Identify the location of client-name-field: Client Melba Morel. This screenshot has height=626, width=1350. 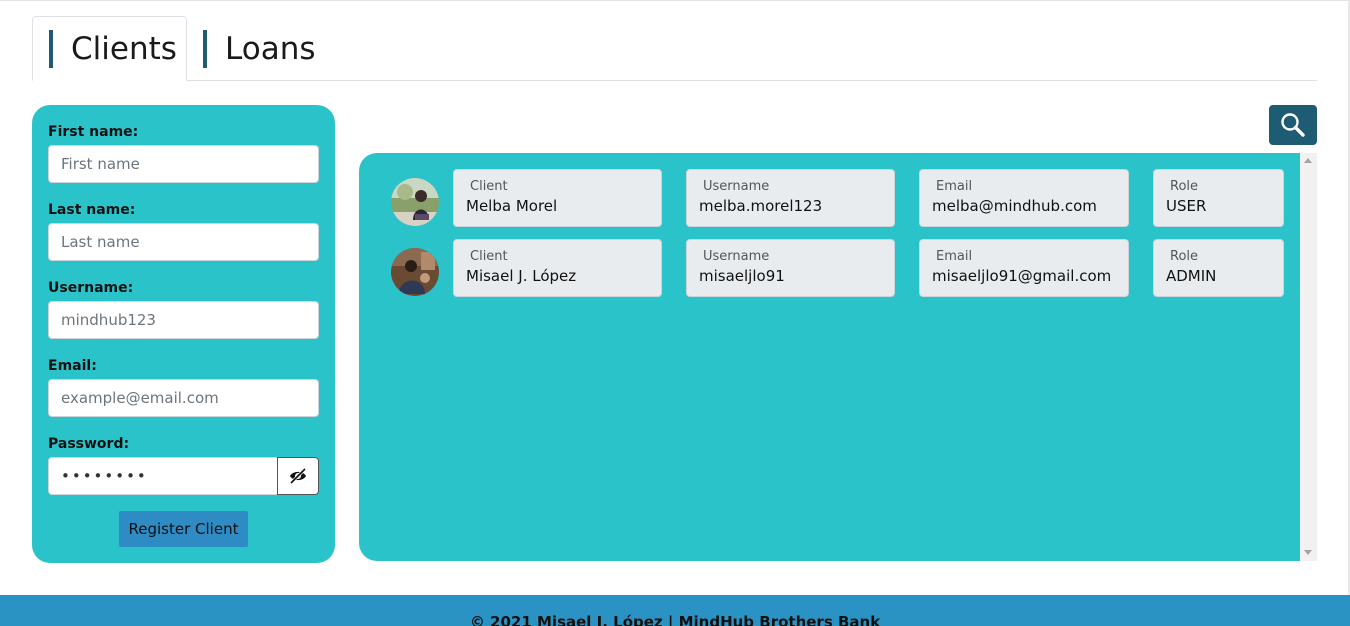
(557, 198).